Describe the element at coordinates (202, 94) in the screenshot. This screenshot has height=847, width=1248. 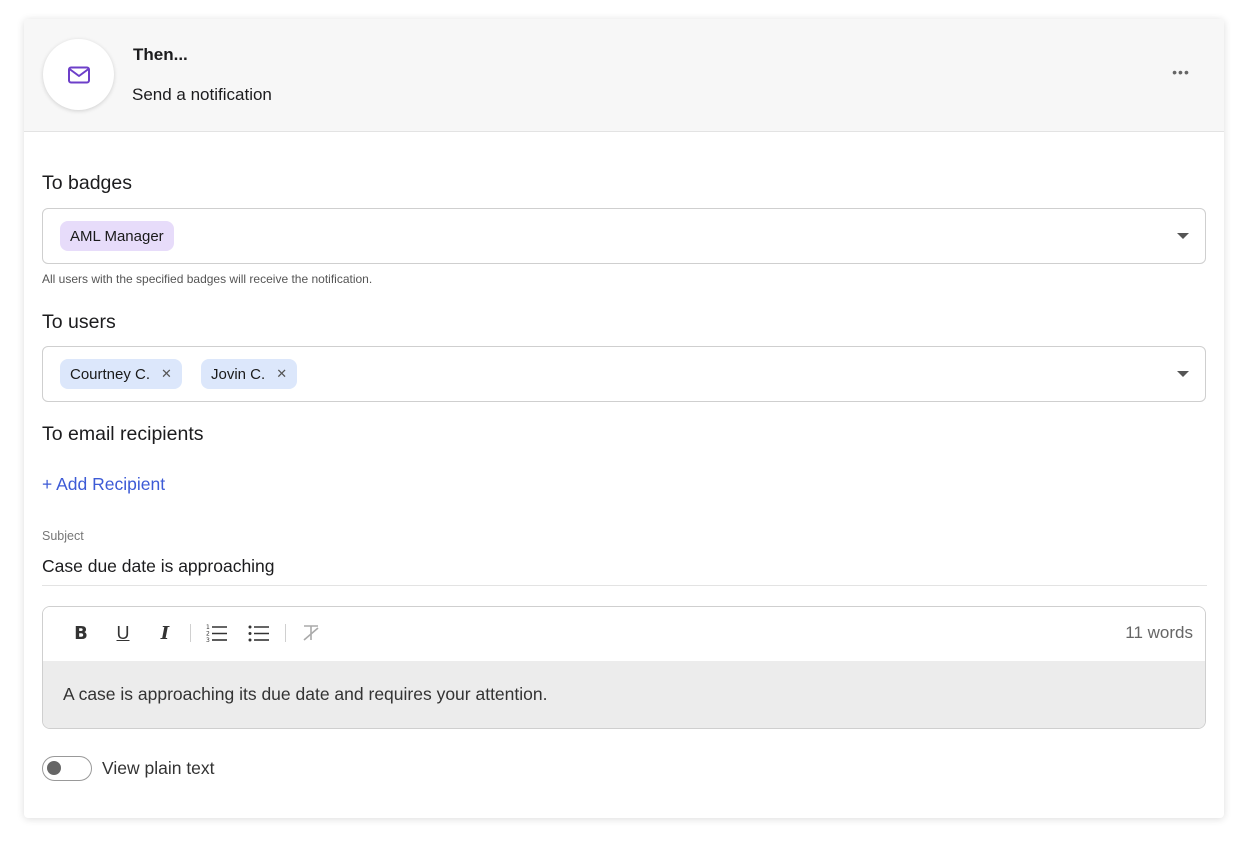
I see `action-subtitle: Send a notification` at that location.